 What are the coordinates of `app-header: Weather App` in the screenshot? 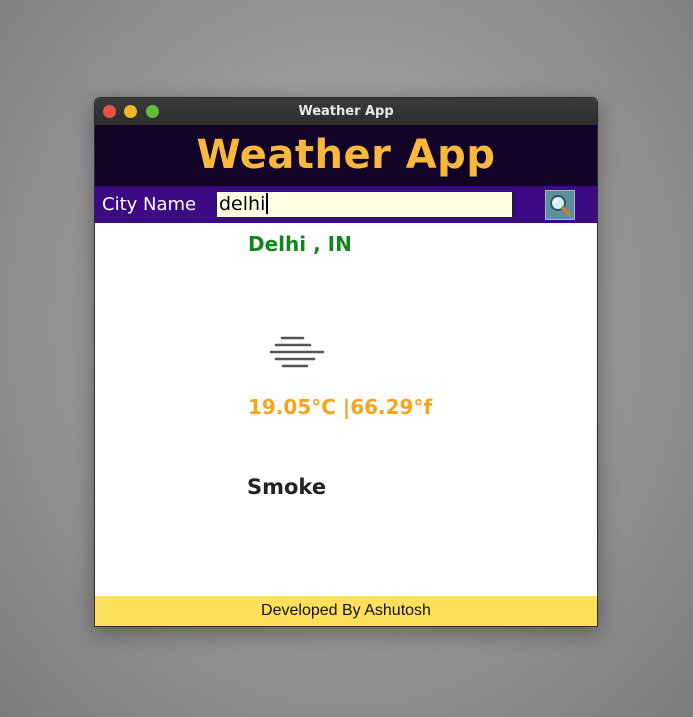 It's located at (346, 155).